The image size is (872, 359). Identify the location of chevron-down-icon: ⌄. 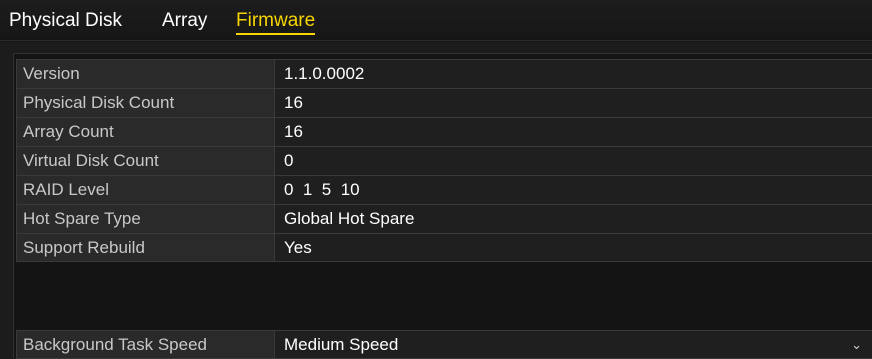
(856, 344).